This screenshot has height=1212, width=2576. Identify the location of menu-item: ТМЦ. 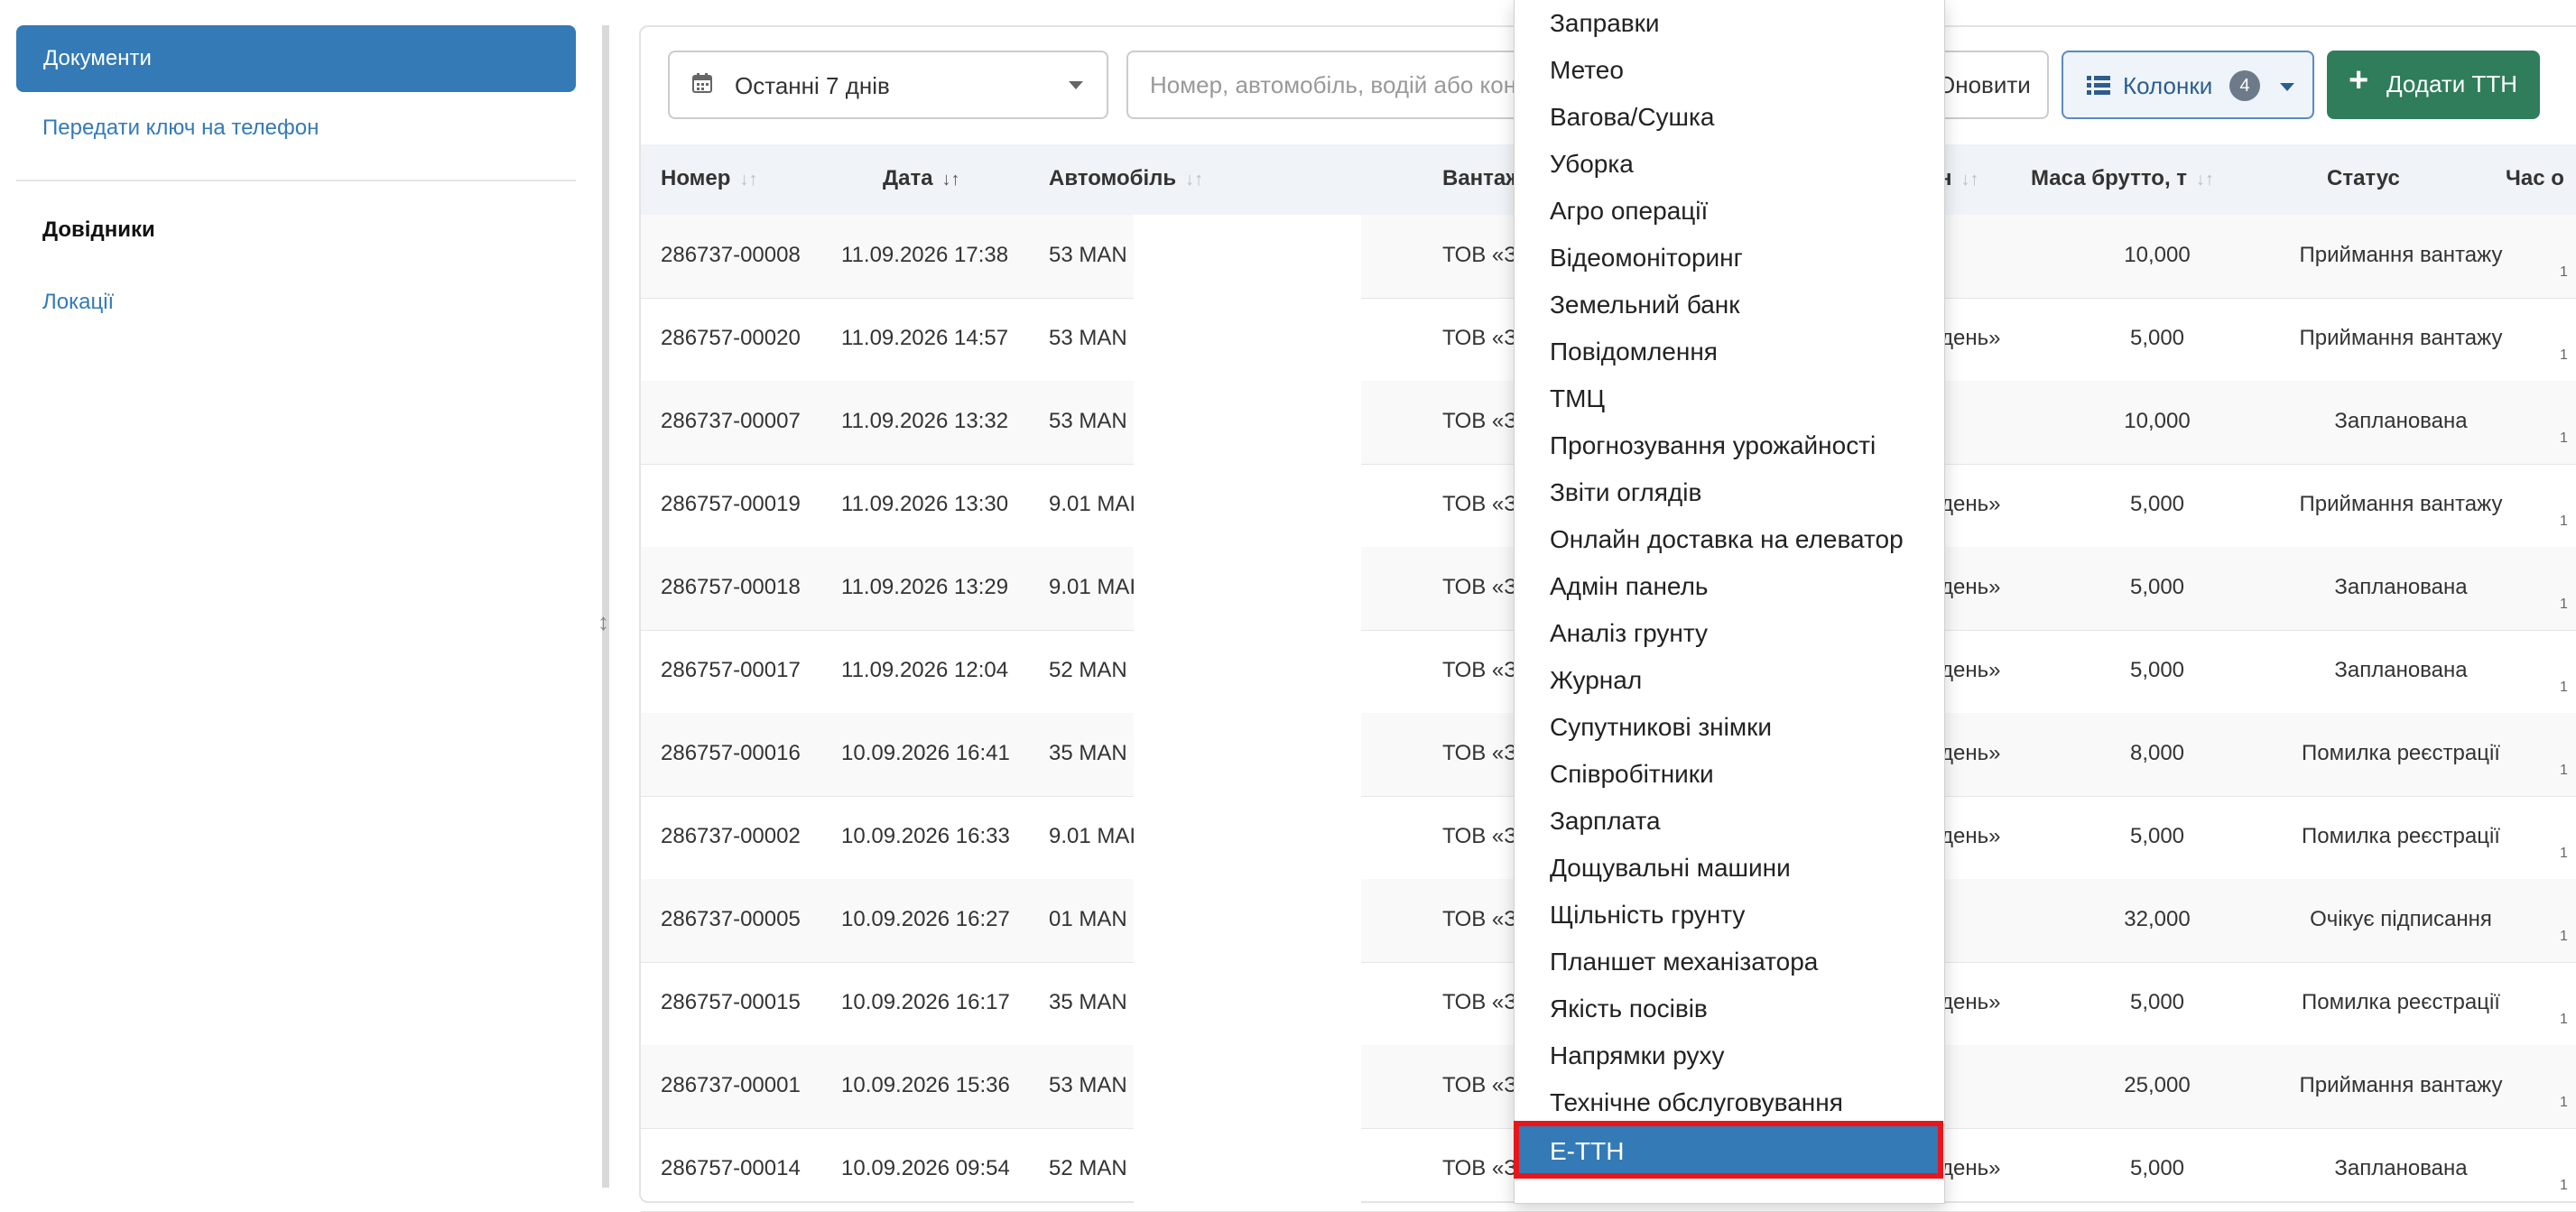
(1578, 398).